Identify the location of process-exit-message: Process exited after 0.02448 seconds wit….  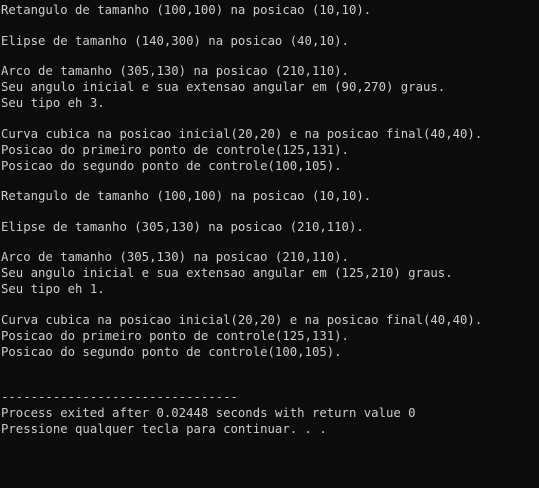
(208, 412).